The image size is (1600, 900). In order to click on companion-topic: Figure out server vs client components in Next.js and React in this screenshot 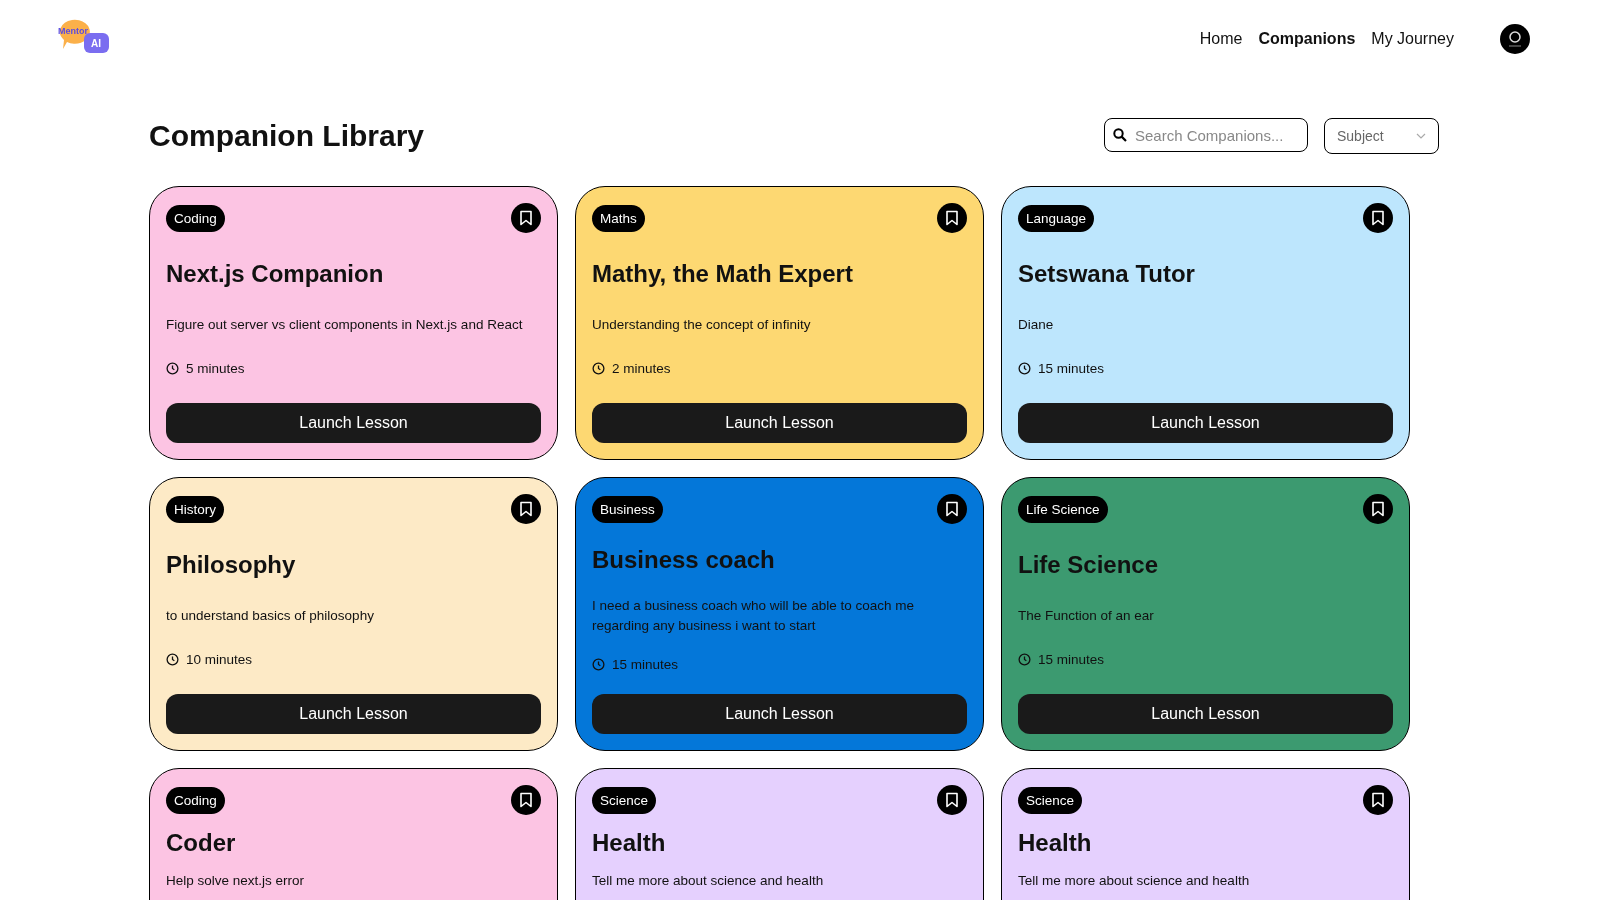, I will do `click(345, 324)`.